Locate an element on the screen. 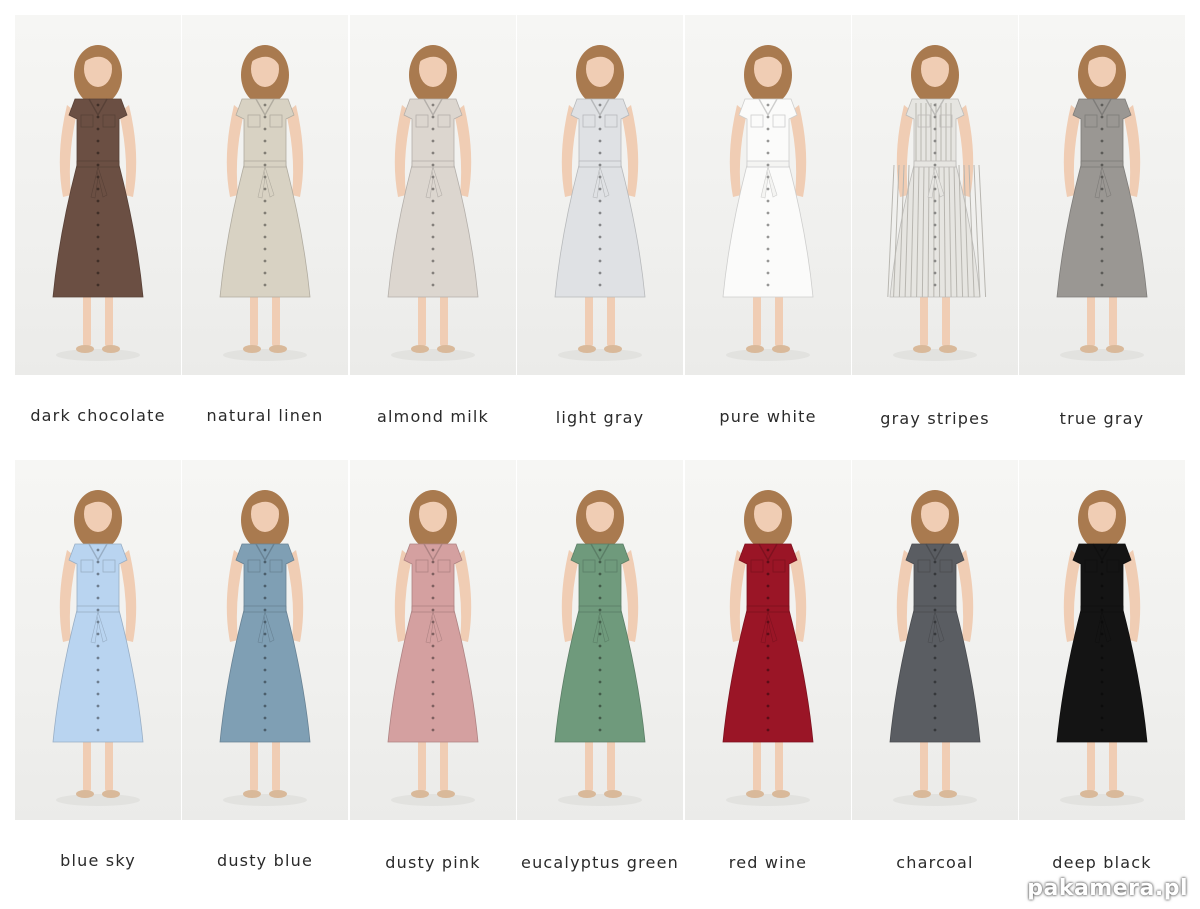 This screenshot has width=1200, height=909. color-label: natural linen is located at coordinates (265, 415).